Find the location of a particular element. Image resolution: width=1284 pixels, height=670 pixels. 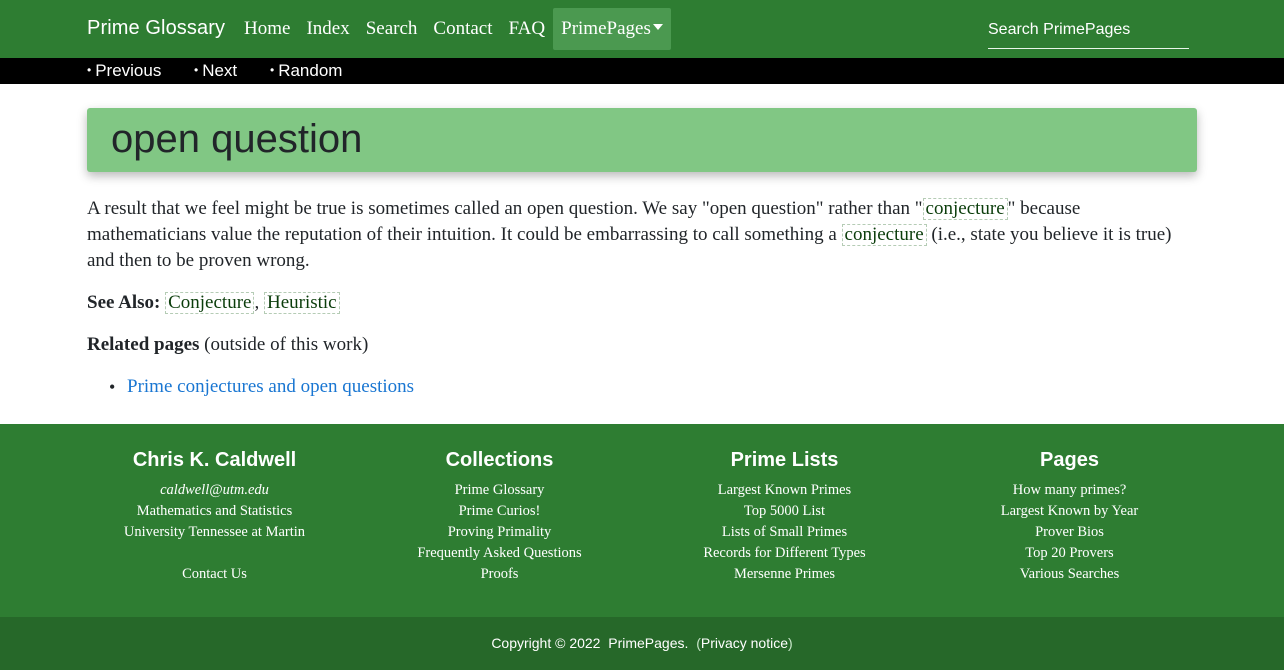

footer-column-title: Collections is located at coordinates (499, 460).